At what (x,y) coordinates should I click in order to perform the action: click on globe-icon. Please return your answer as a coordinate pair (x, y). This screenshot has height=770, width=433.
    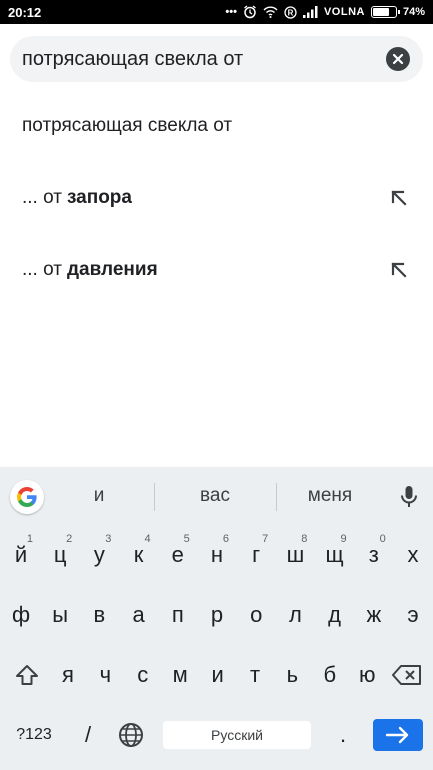
    Looking at the image, I should click on (131, 735).